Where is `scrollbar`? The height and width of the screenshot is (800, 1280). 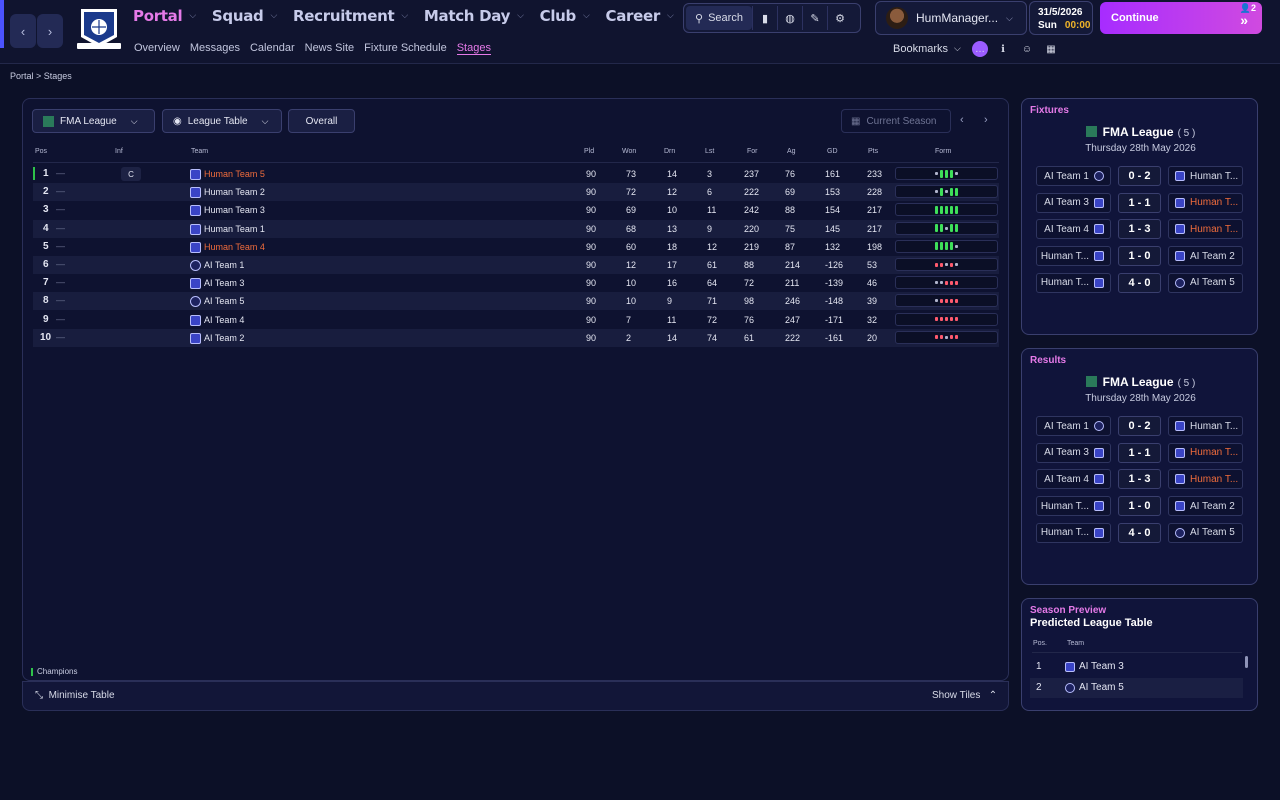 scrollbar is located at coordinates (1246, 662).